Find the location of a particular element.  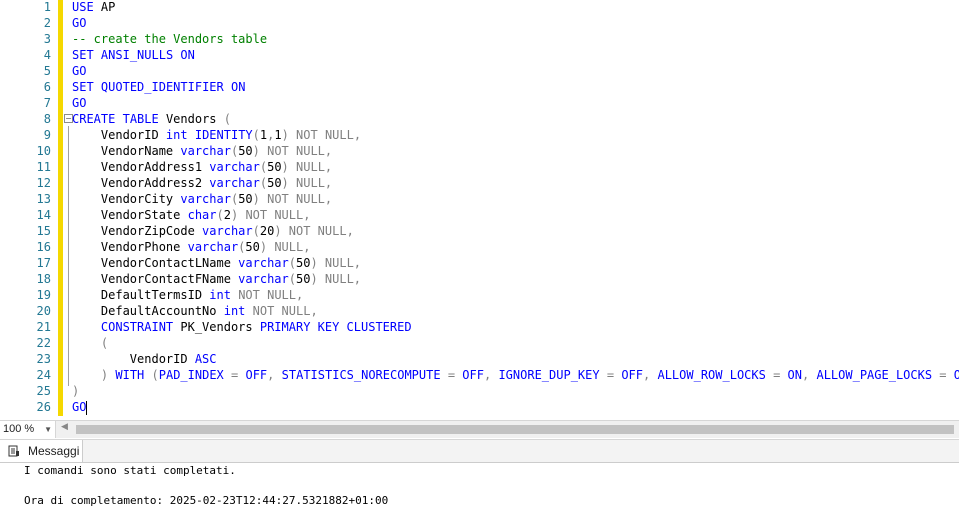

code-text: -- create the Vendors table is located at coordinates (169, 39).